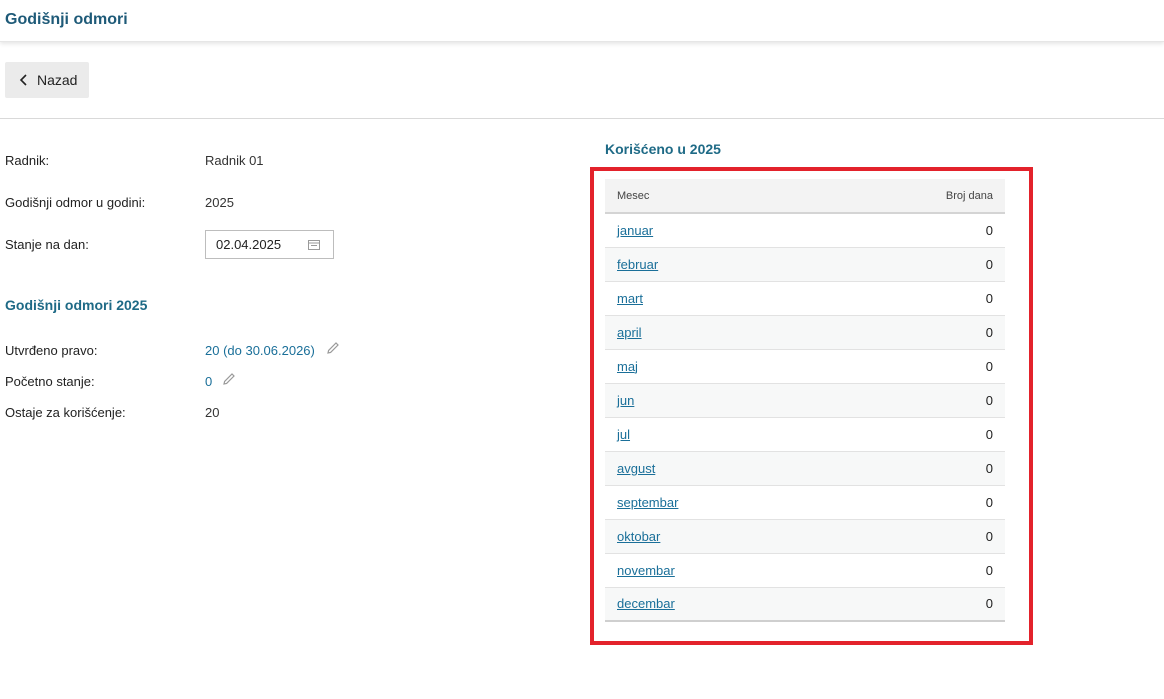 The width and height of the screenshot is (1164, 699). What do you see at coordinates (76, 305) in the screenshot?
I see `summary-title: Godišnji odmori 2025` at bounding box center [76, 305].